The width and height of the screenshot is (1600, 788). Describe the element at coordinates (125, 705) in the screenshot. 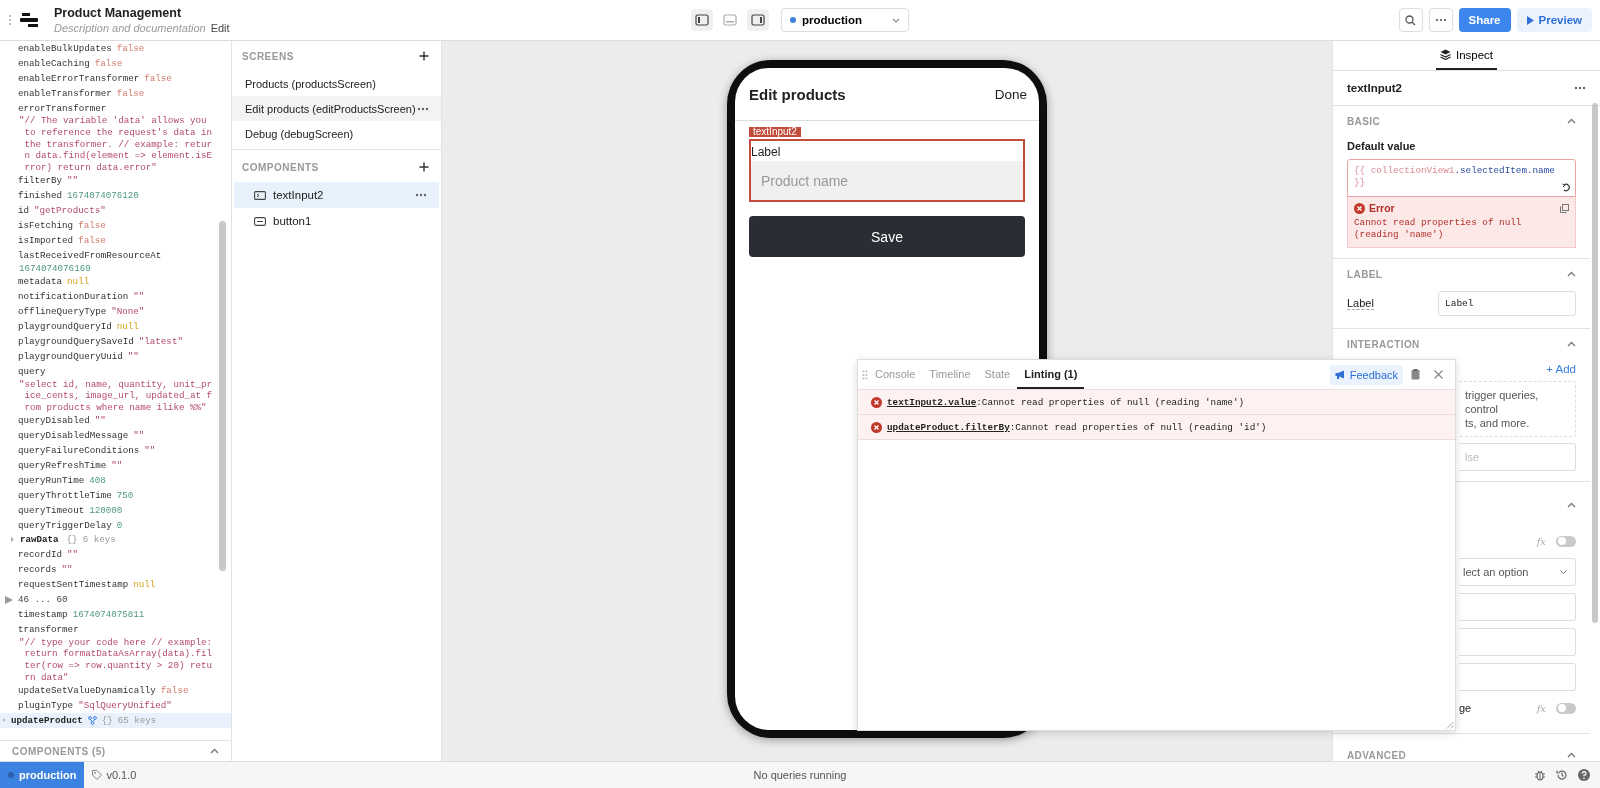

I see `property-value: "SqlQueryUnified"` at that location.